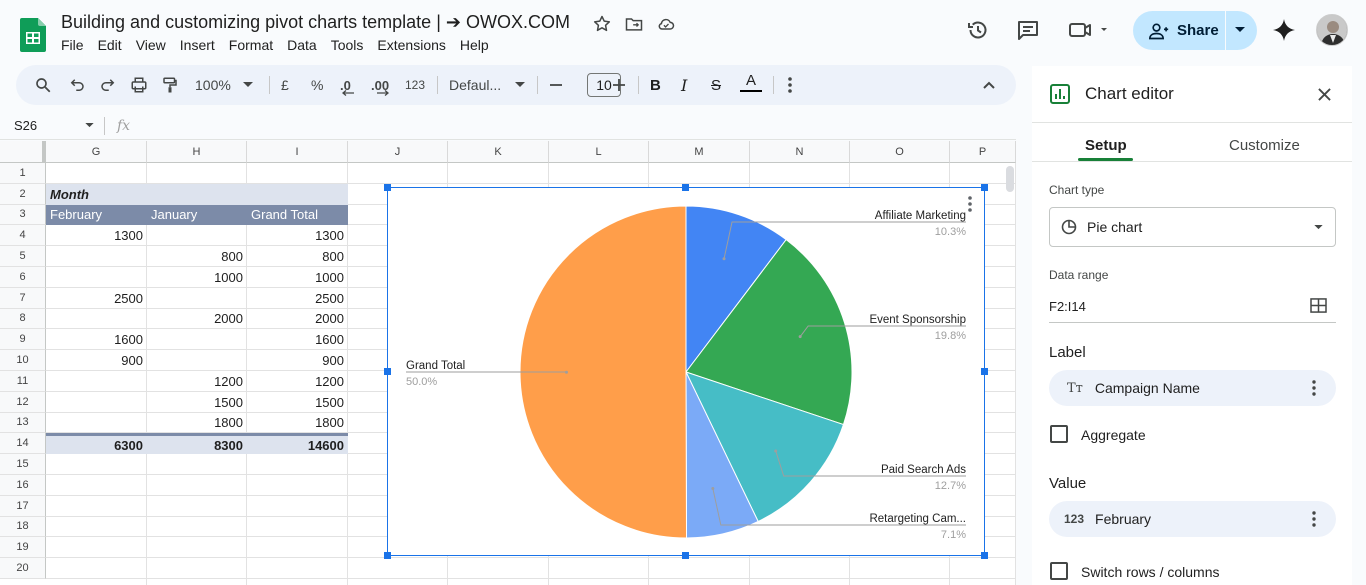  I want to click on menu-format: Format, so click(254, 45).